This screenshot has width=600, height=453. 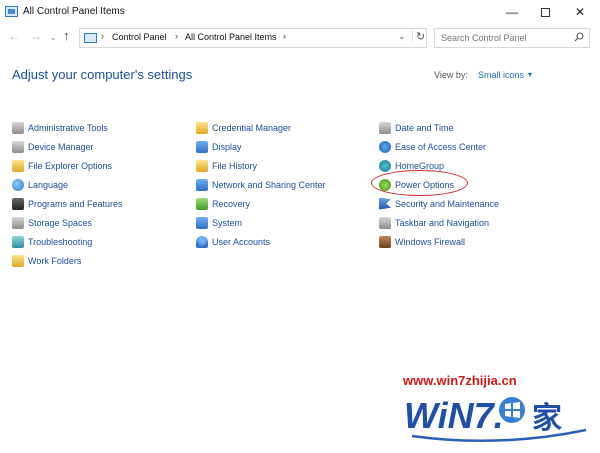 I want to click on power-options-highlight-ellipse, so click(x=419, y=183).